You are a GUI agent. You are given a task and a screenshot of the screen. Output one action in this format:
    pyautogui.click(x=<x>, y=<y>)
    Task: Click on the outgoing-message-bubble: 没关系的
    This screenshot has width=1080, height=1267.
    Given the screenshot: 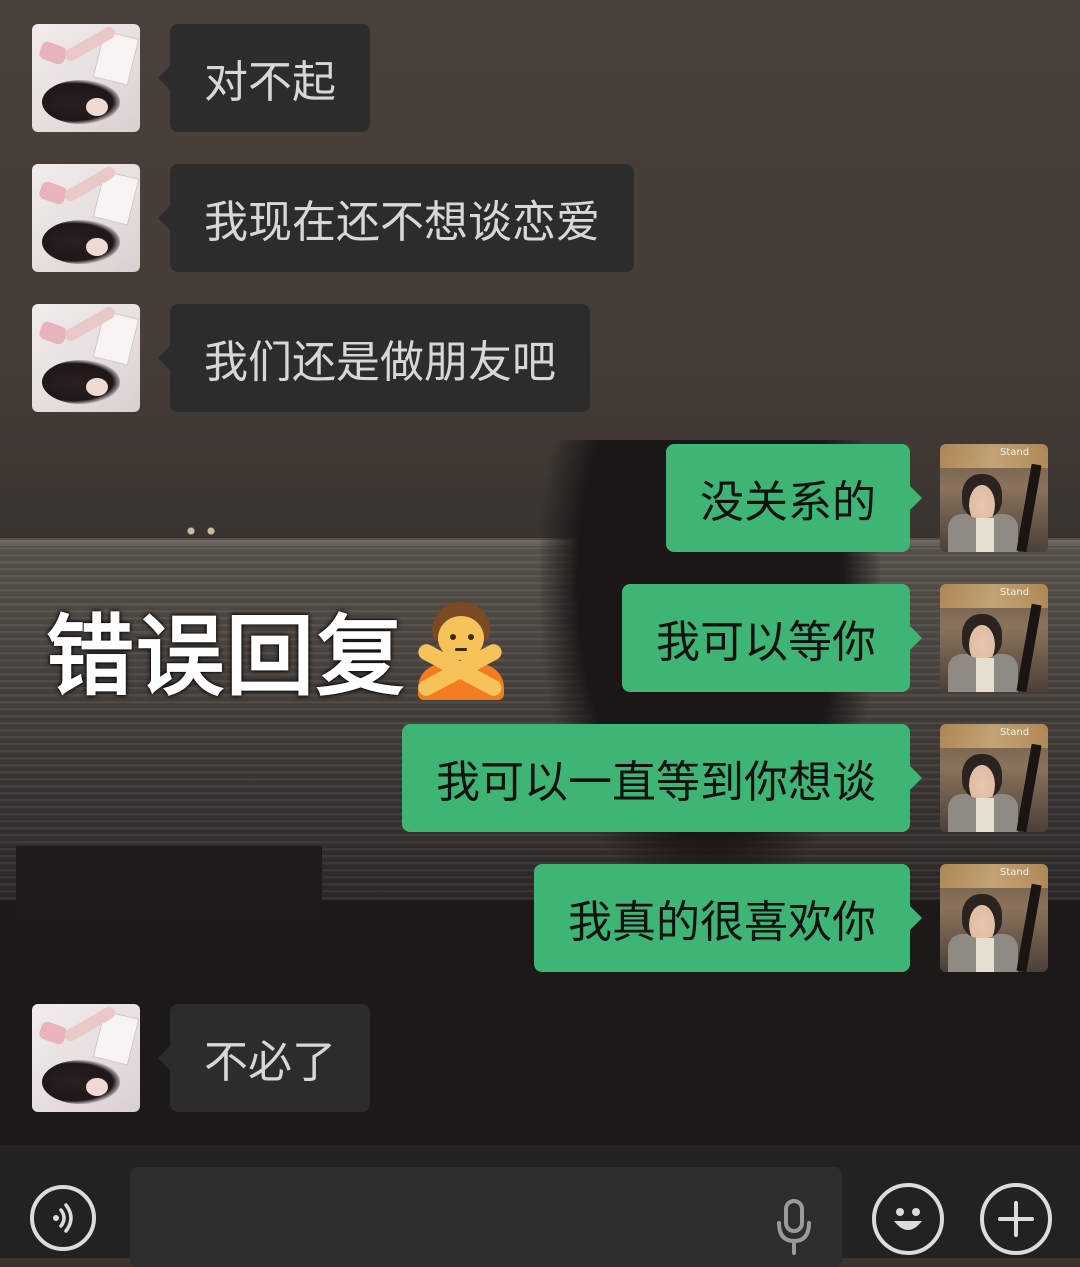 What is the action you would take?
    pyautogui.click(x=794, y=498)
    